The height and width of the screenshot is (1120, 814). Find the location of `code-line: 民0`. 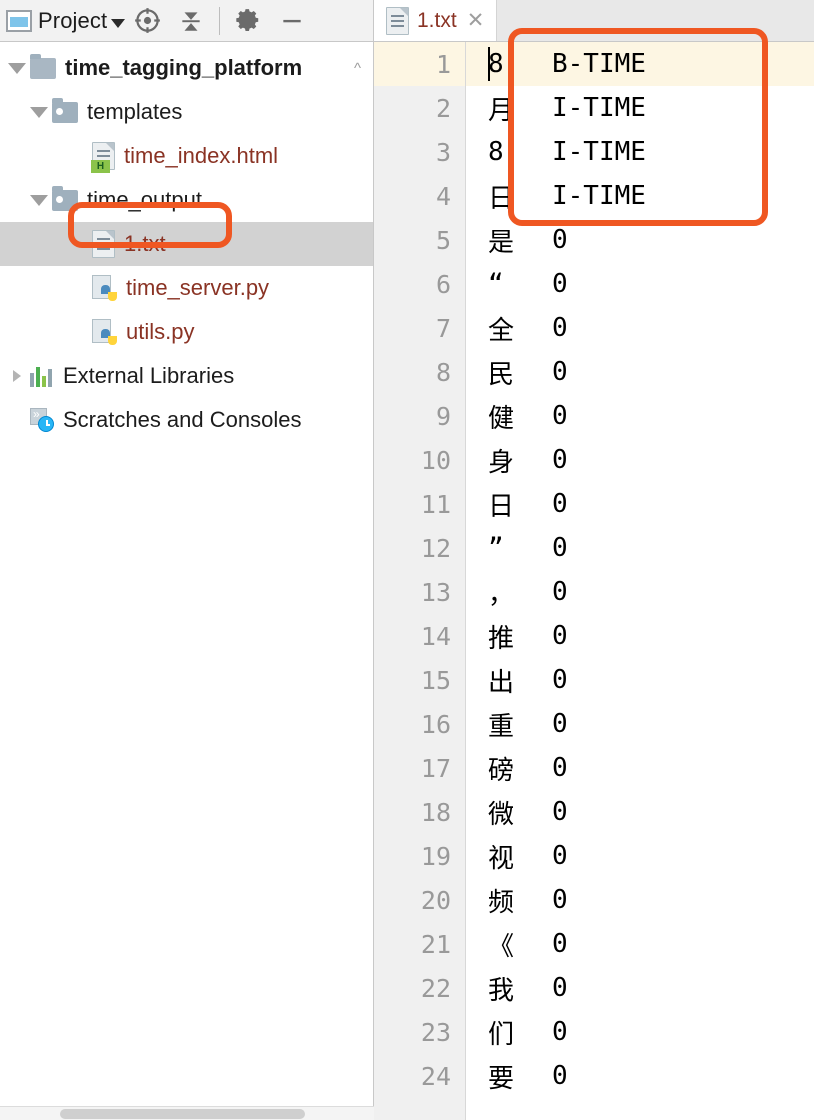

code-line: 民0 is located at coordinates (640, 372).